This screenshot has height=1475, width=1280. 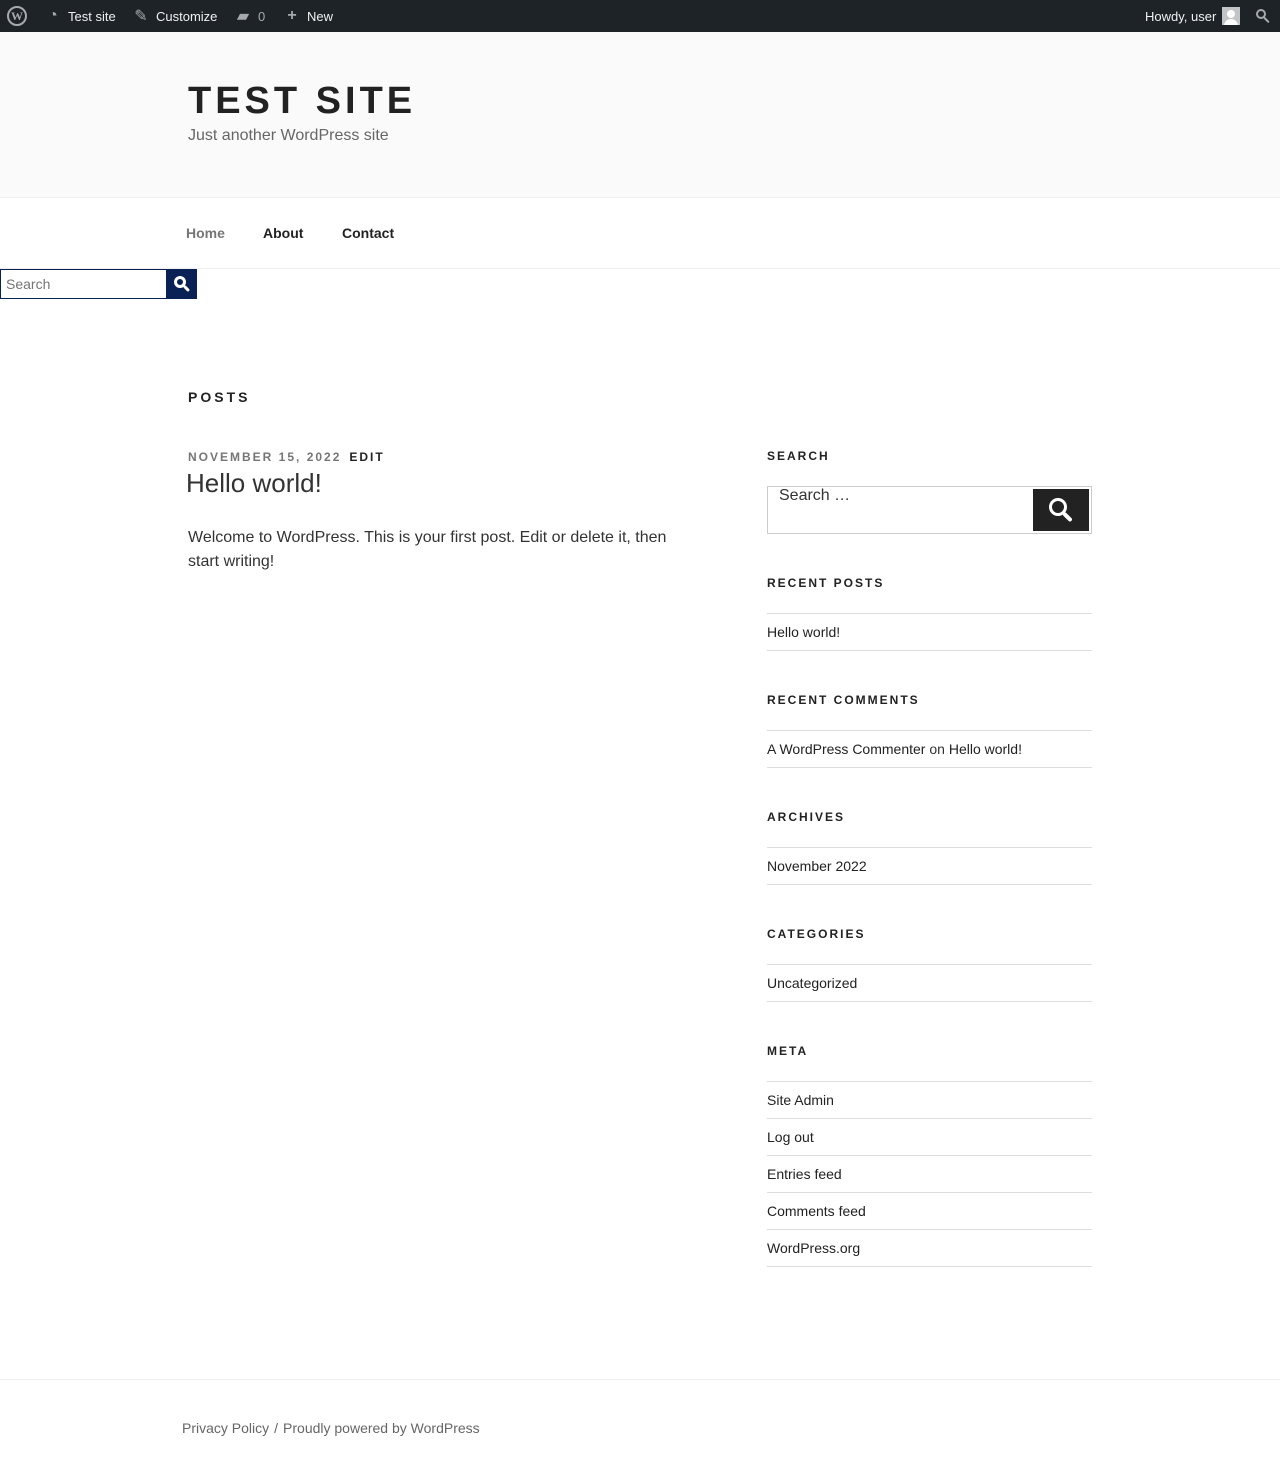 I want to click on comment-bubble-icon: ▰, so click(x=243, y=16).